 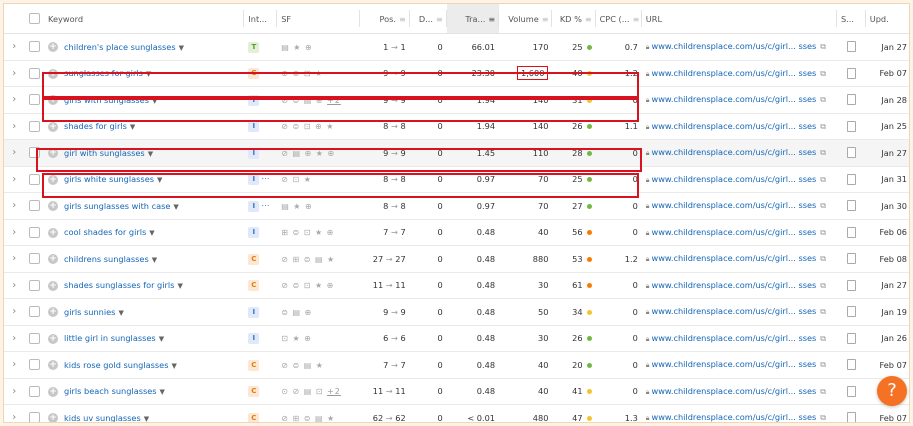 What do you see at coordinates (110, 338) in the screenshot?
I see `keyword-link: little girl in sunglasses` at bounding box center [110, 338].